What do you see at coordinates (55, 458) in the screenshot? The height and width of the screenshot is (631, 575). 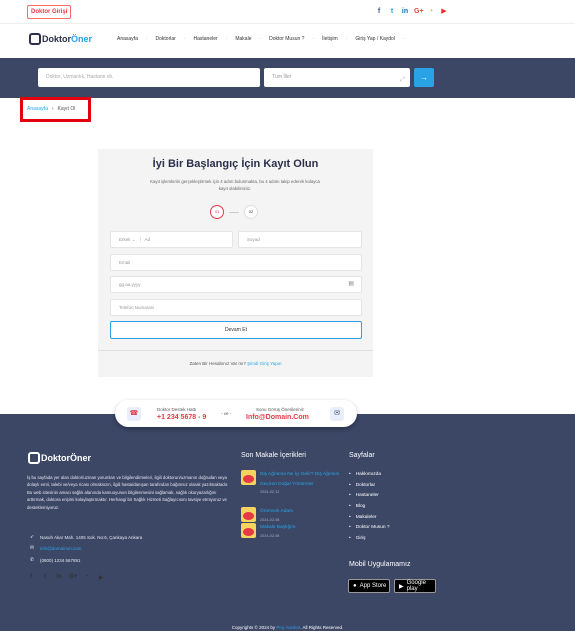 I see `footer-logo-text-part1: Doktor` at bounding box center [55, 458].